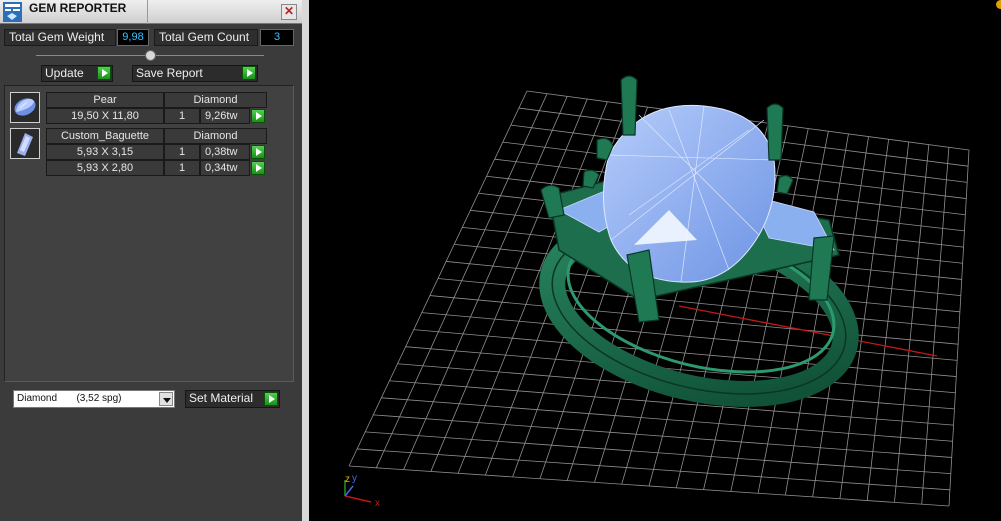 This screenshot has width=1001, height=521. I want to click on gem-weight-cell: 0,34tw, so click(225, 168).